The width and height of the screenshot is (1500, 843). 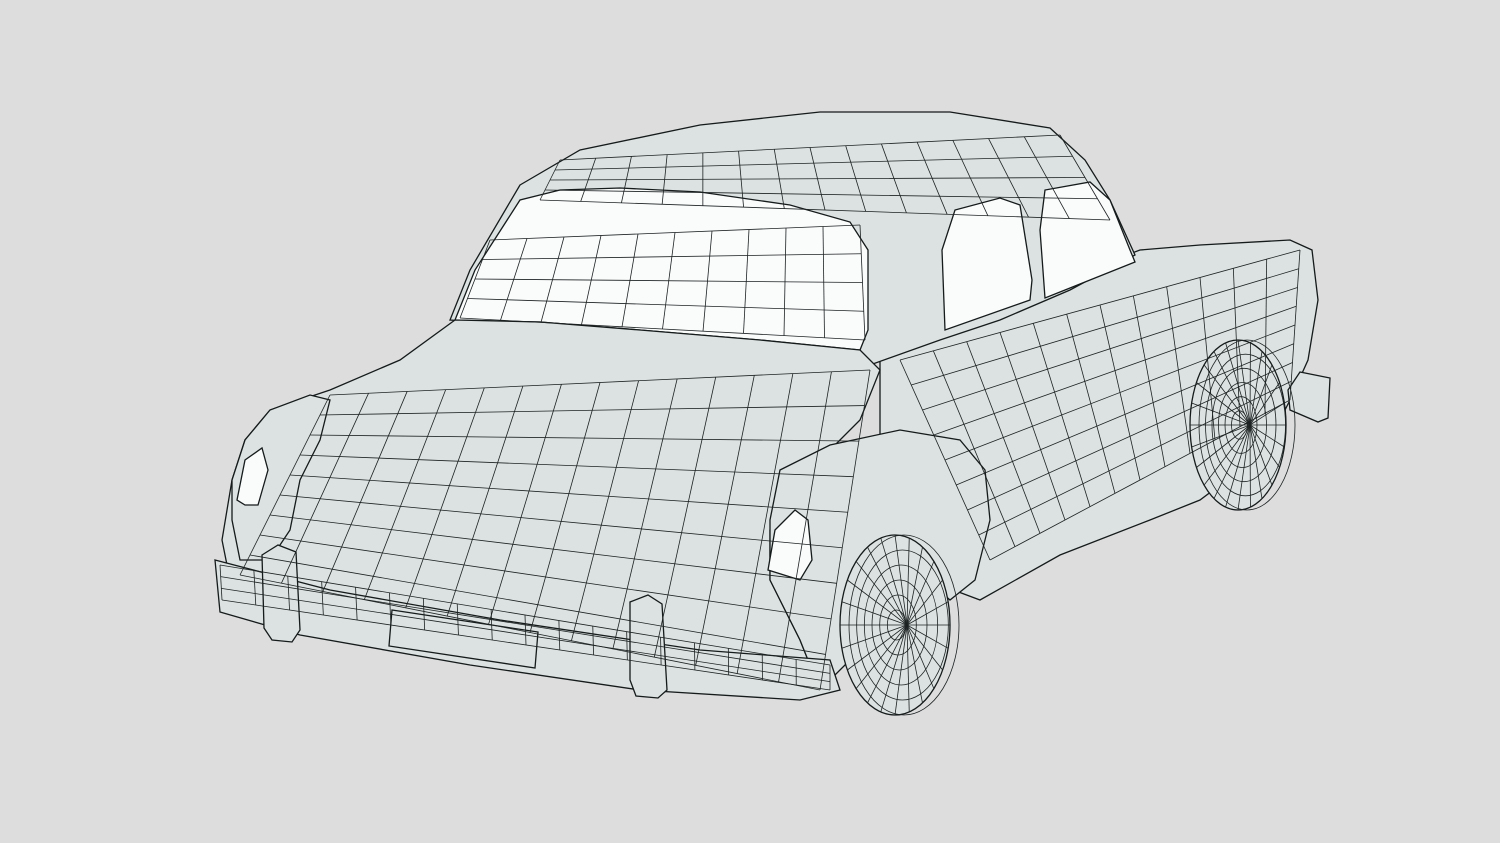 What do you see at coordinates (281, 593) in the screenshot?
I see `bumper-guard-left` at bounding box center [281, 593].